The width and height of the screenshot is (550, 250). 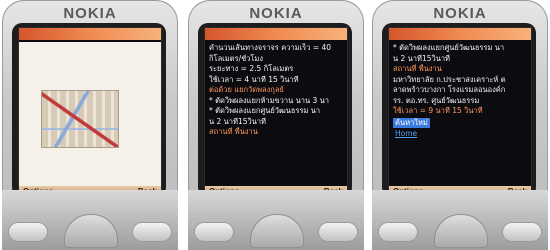 What do you see at coordinates (270, 47) in the screenshot?
I see `text-line: คำนวนเส้นทางจราจร ความเร็ว = 40` at bounding box center [270, 47].